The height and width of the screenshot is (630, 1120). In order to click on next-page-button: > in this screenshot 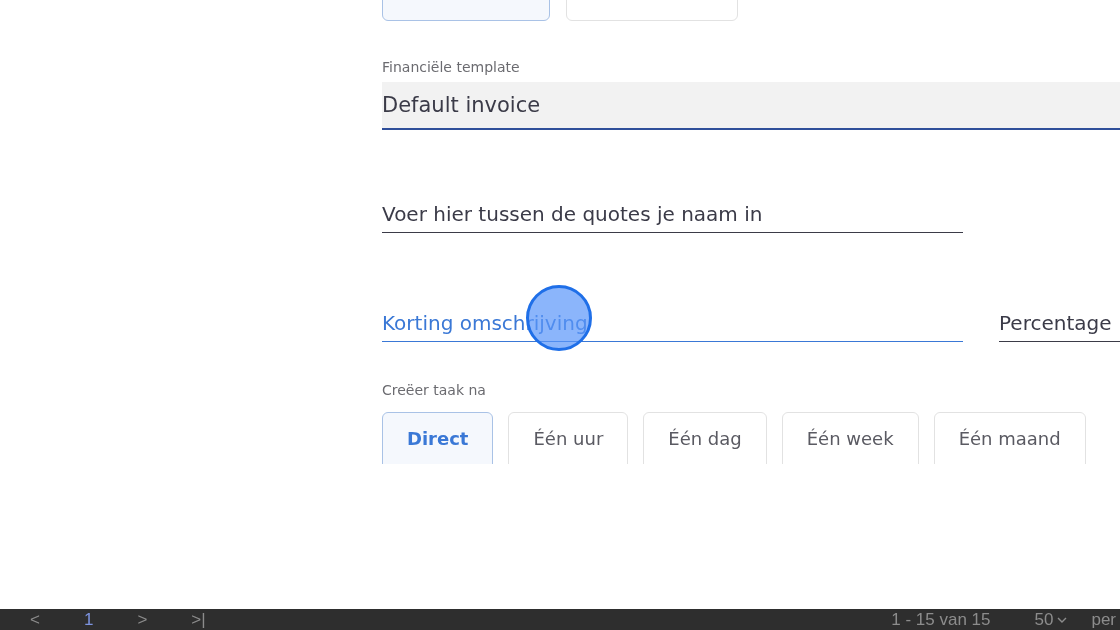, I will do `click(142, 619)`.